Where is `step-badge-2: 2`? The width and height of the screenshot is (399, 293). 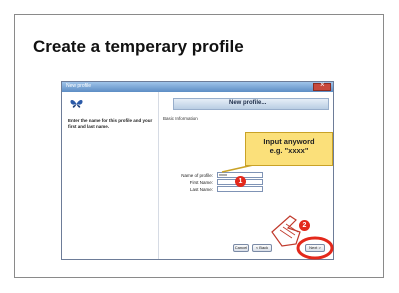 step-badge-2: 2 is located at coordinates (304, 225).